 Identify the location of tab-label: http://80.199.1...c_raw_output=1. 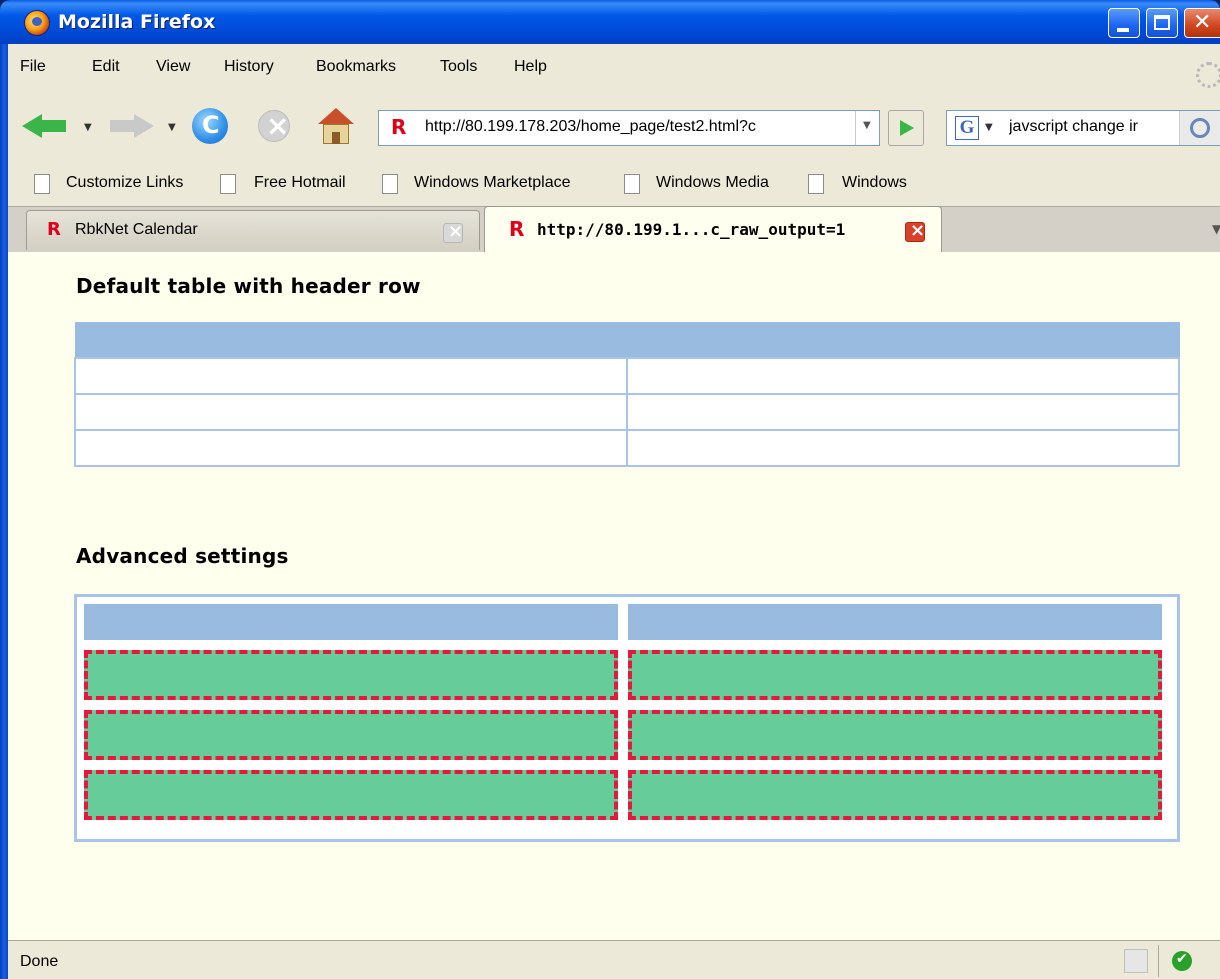
(691, 229).